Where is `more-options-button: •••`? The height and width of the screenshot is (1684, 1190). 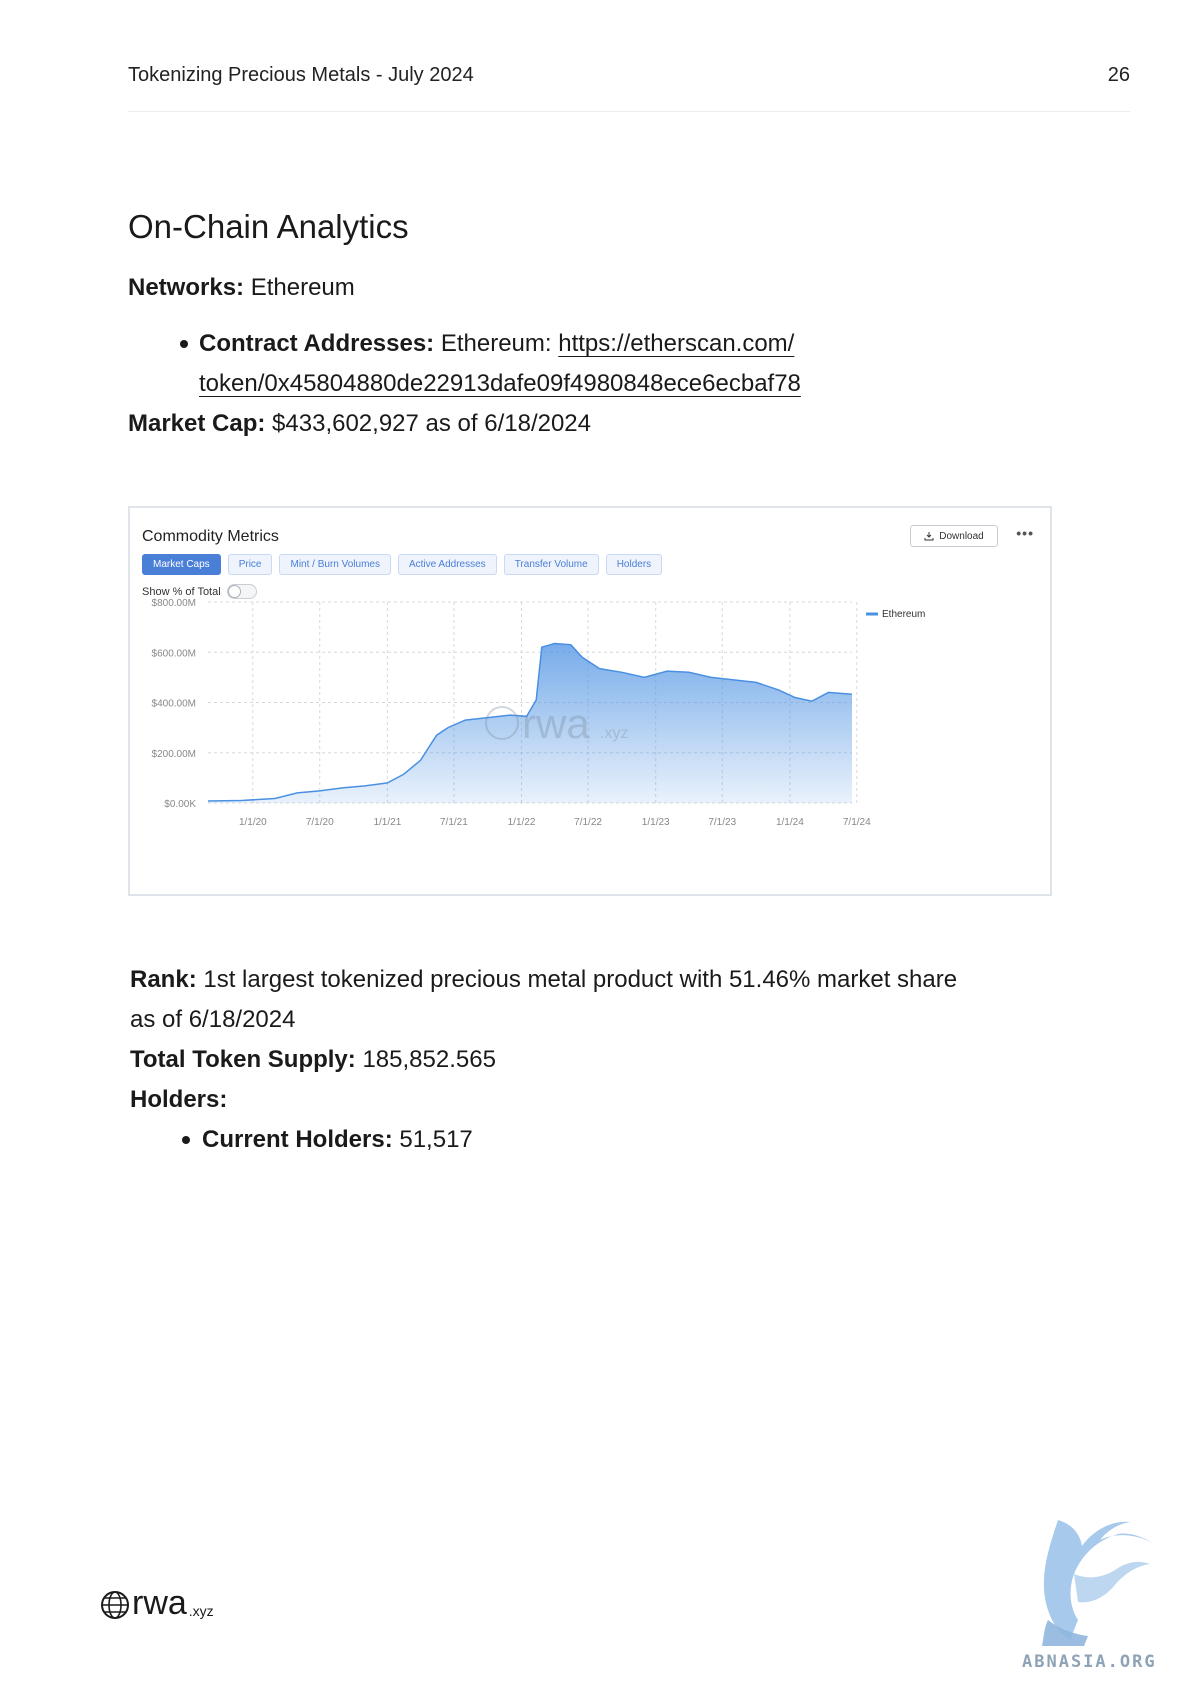 more-options-button: ••• is located at coordinates (1025, 533).